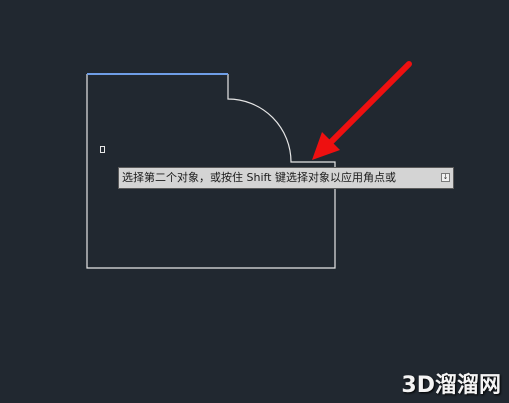 This screenshot has height=403, width=509. Describe the element at coordinates (451, 385) in the screenshot. I see `watermark-logo: 3D溜溜网` at that location.